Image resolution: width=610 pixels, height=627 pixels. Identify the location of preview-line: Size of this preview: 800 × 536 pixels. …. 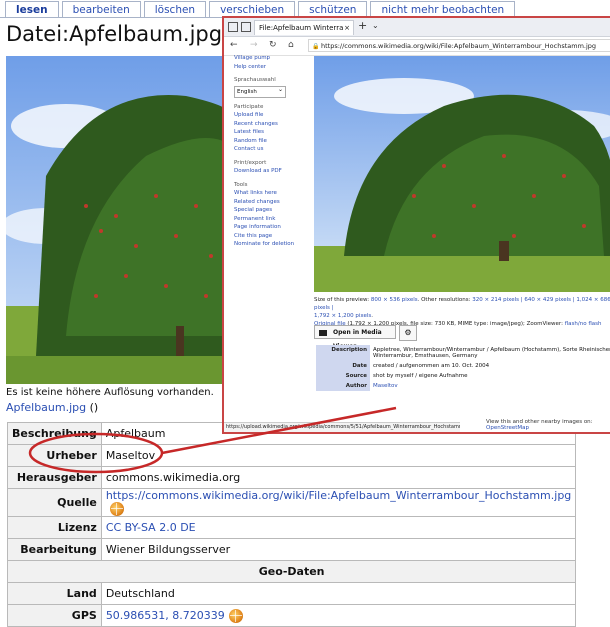
(462, 304).